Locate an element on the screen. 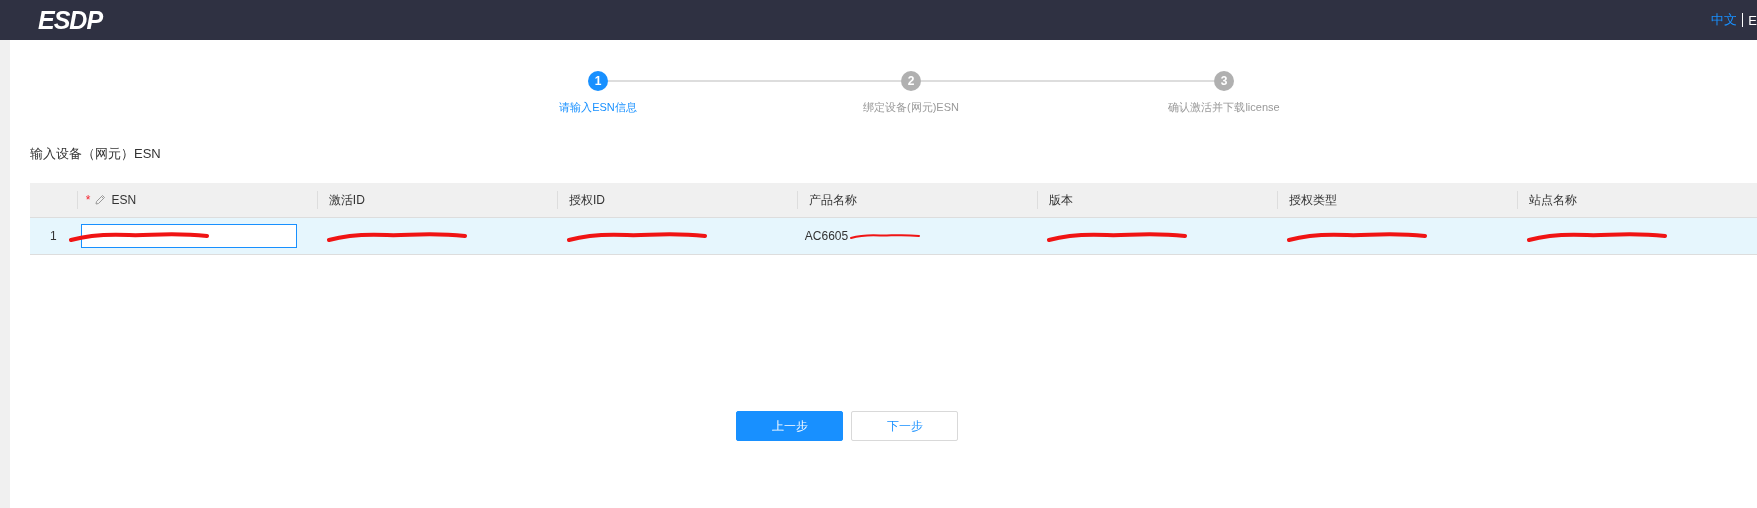 The width and height of the screenshot is (1757, 508). column-header: 激活ID is located at coordinates (346, 200).